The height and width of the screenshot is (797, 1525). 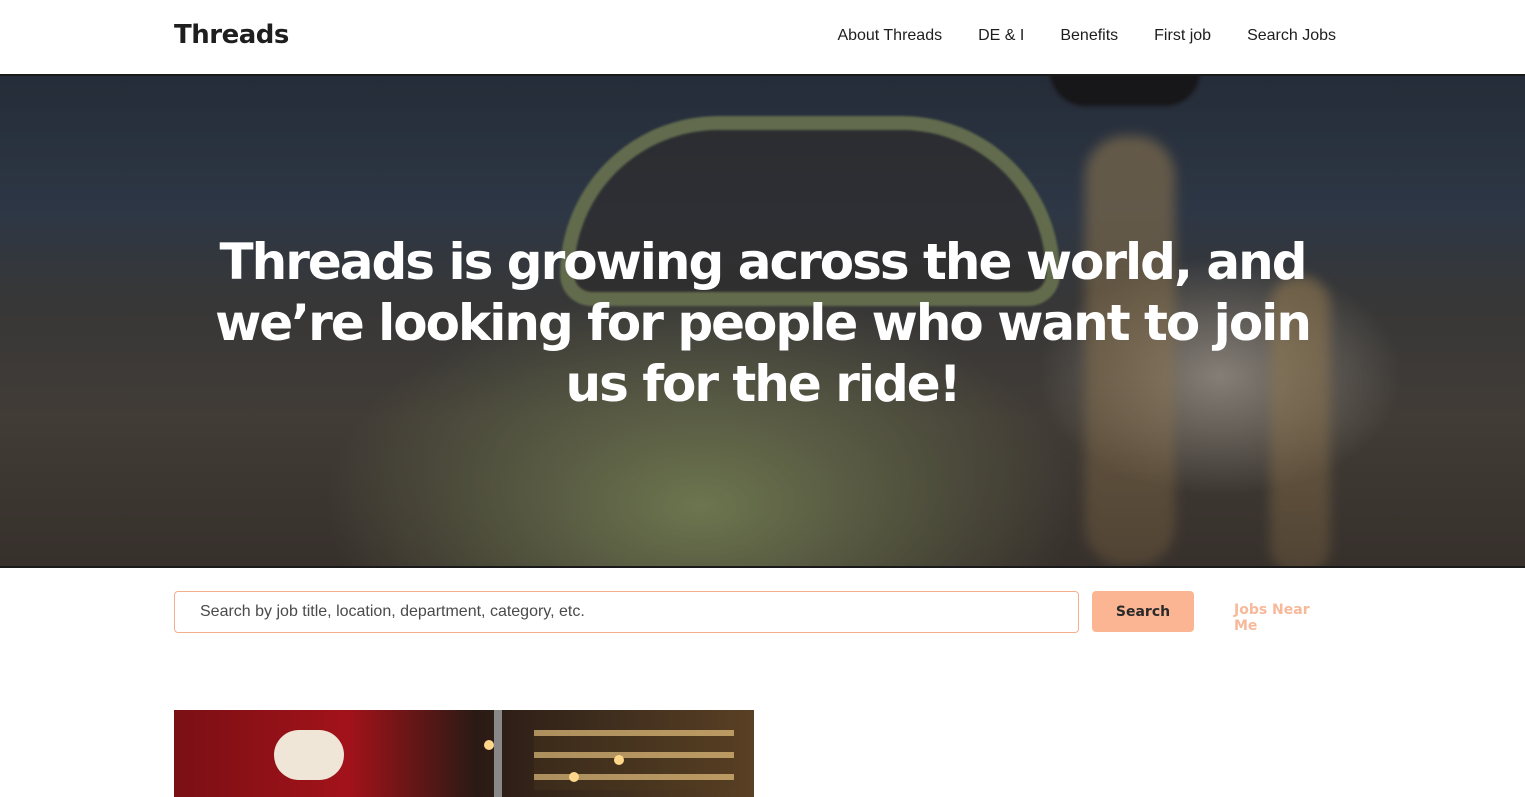 I want to click on job-search-bar: Search Jobs Near Me, so click(x=754, y=612).